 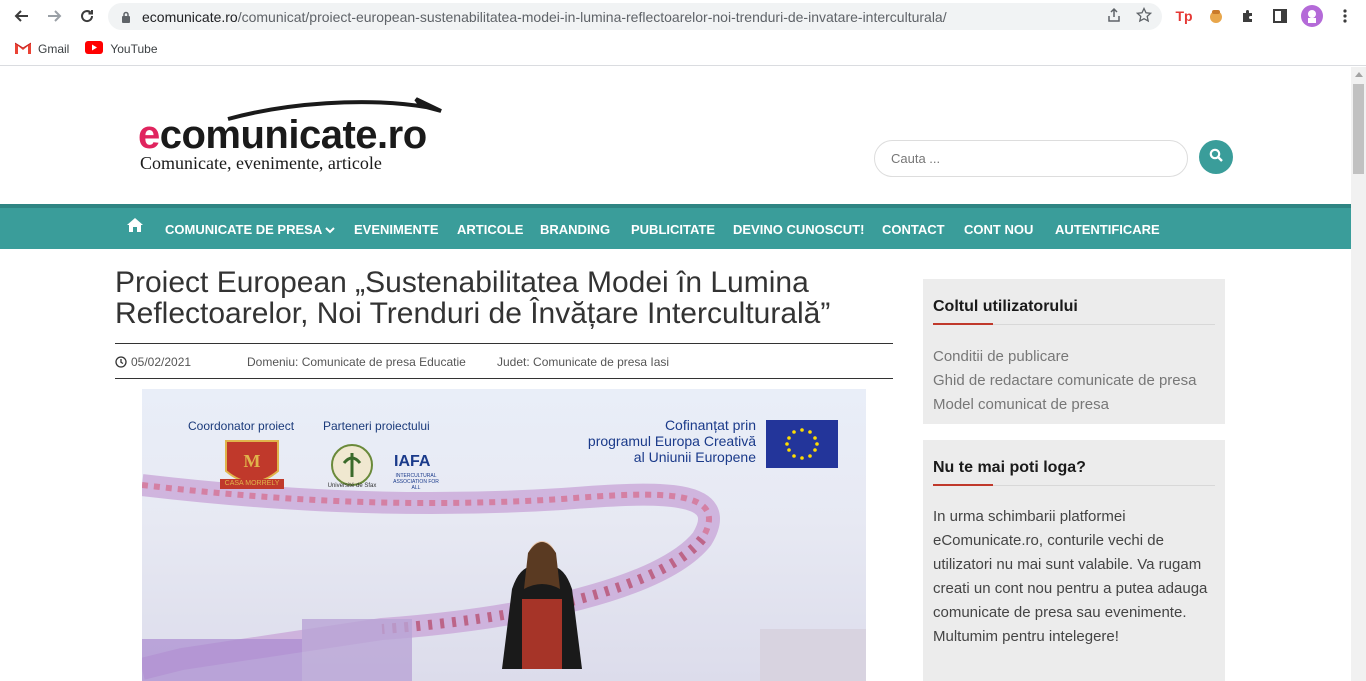 I want to click on iafa-logo: IAFA INTERCULTURAL ASSOCIATION FOR ALL, so click(x=416, y=472).